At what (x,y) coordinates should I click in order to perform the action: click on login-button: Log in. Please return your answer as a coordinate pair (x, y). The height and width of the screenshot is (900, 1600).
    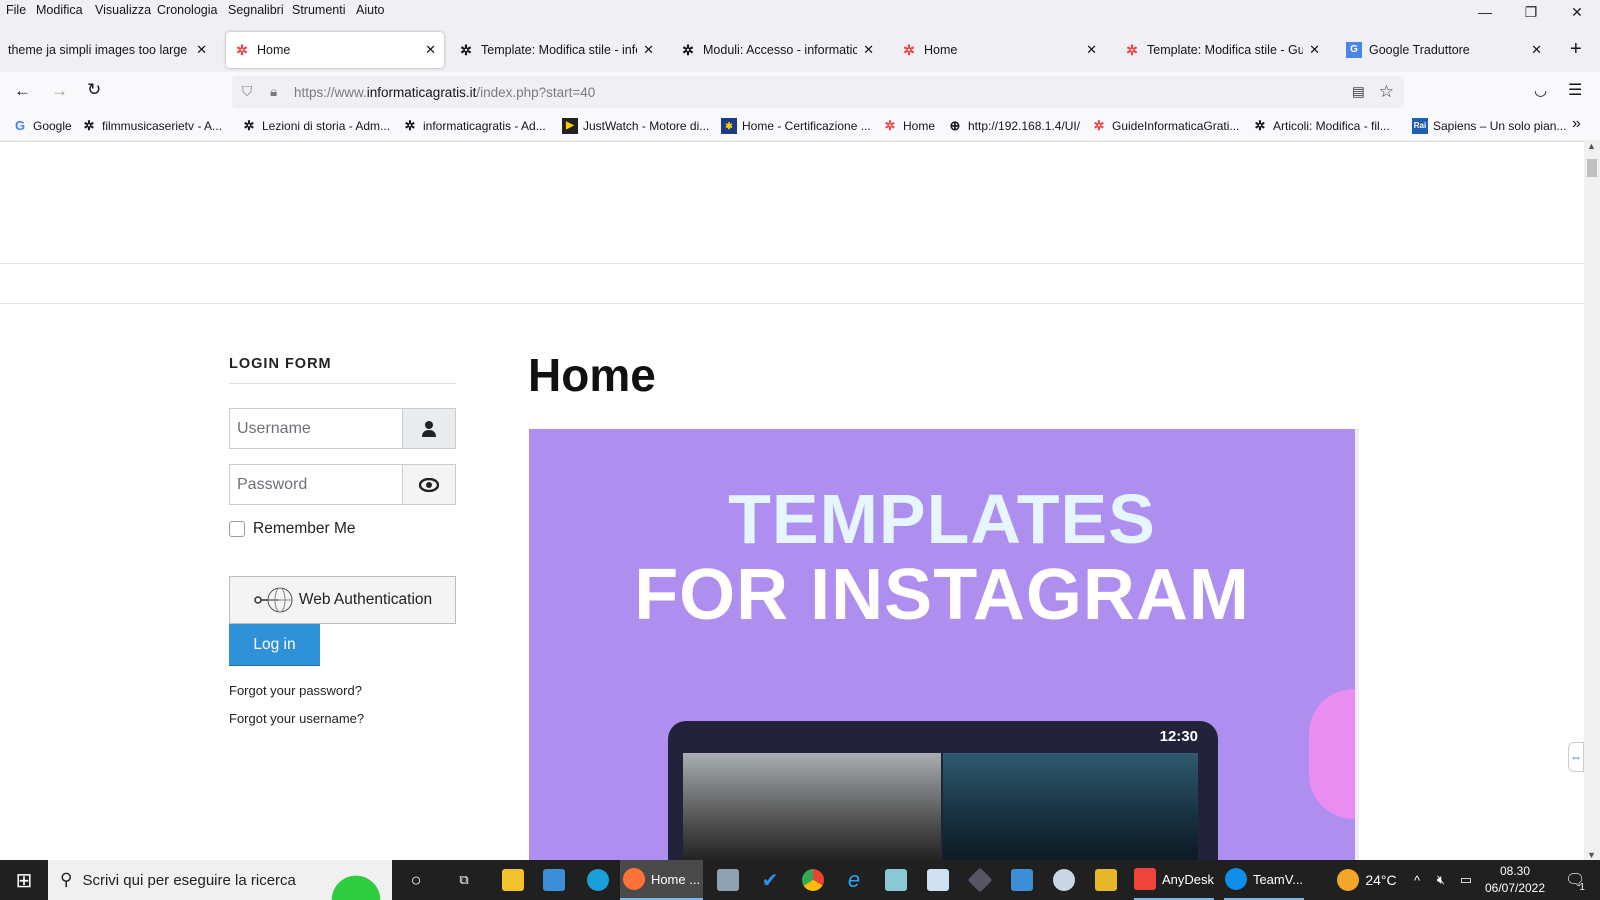
    Looking at the image, I should click on (274, 645).